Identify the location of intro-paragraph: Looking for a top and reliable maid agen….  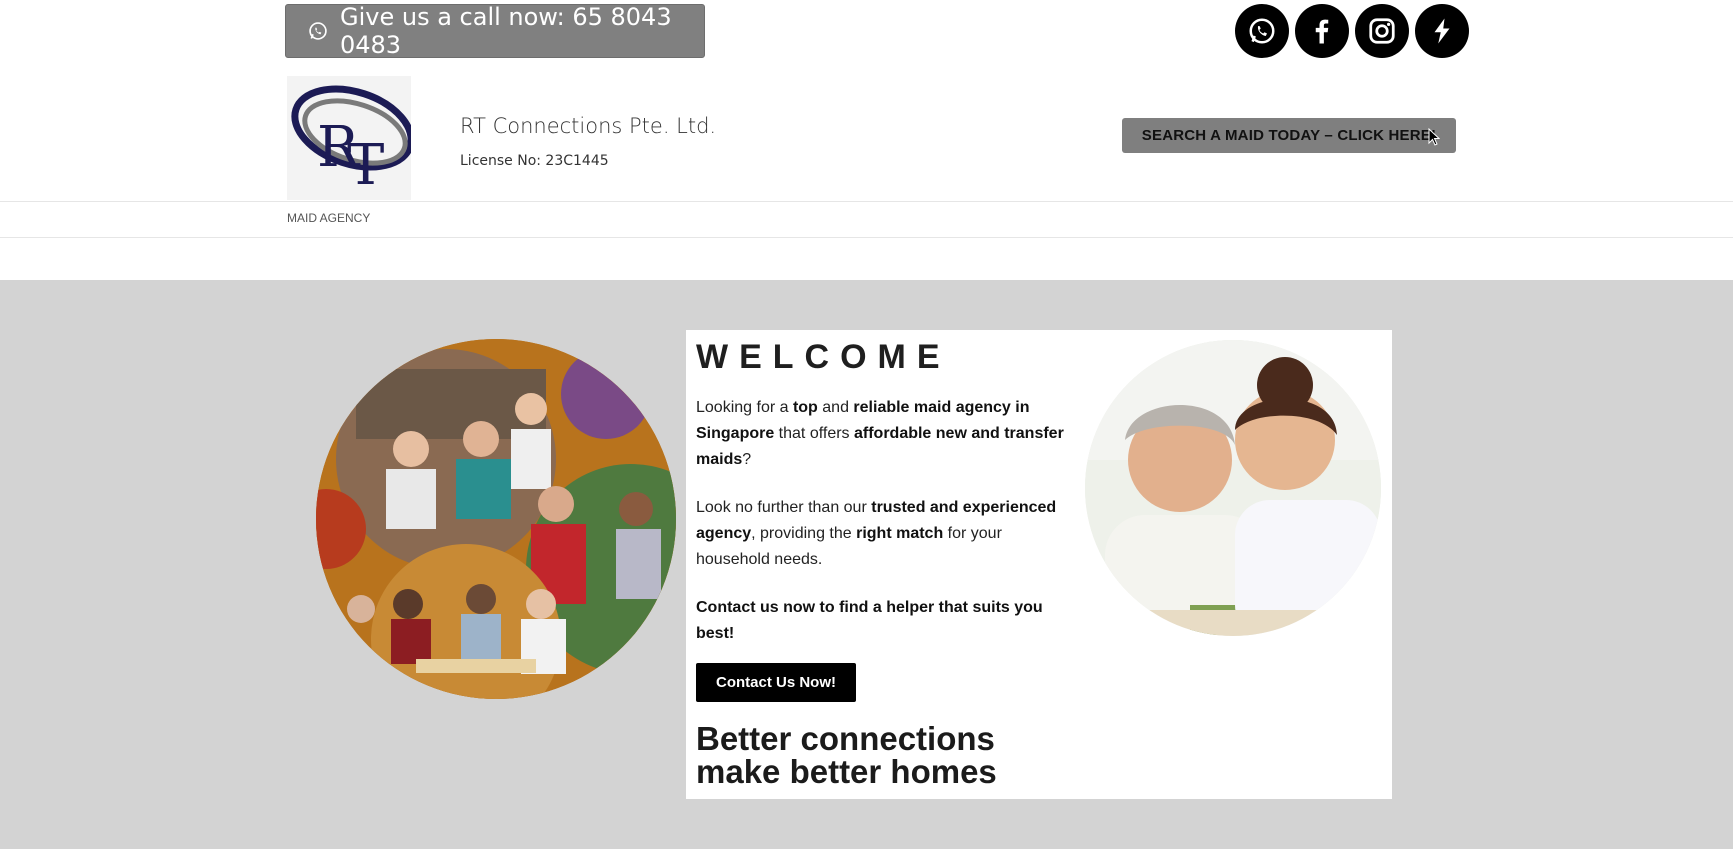
(880, 433).